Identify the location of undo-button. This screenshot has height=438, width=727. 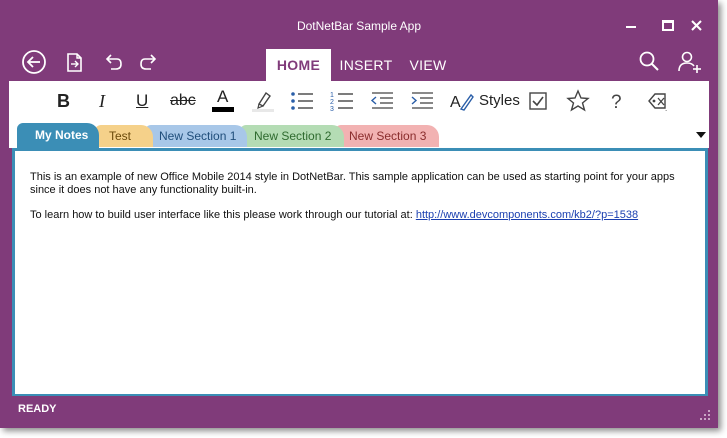
(112, 62).